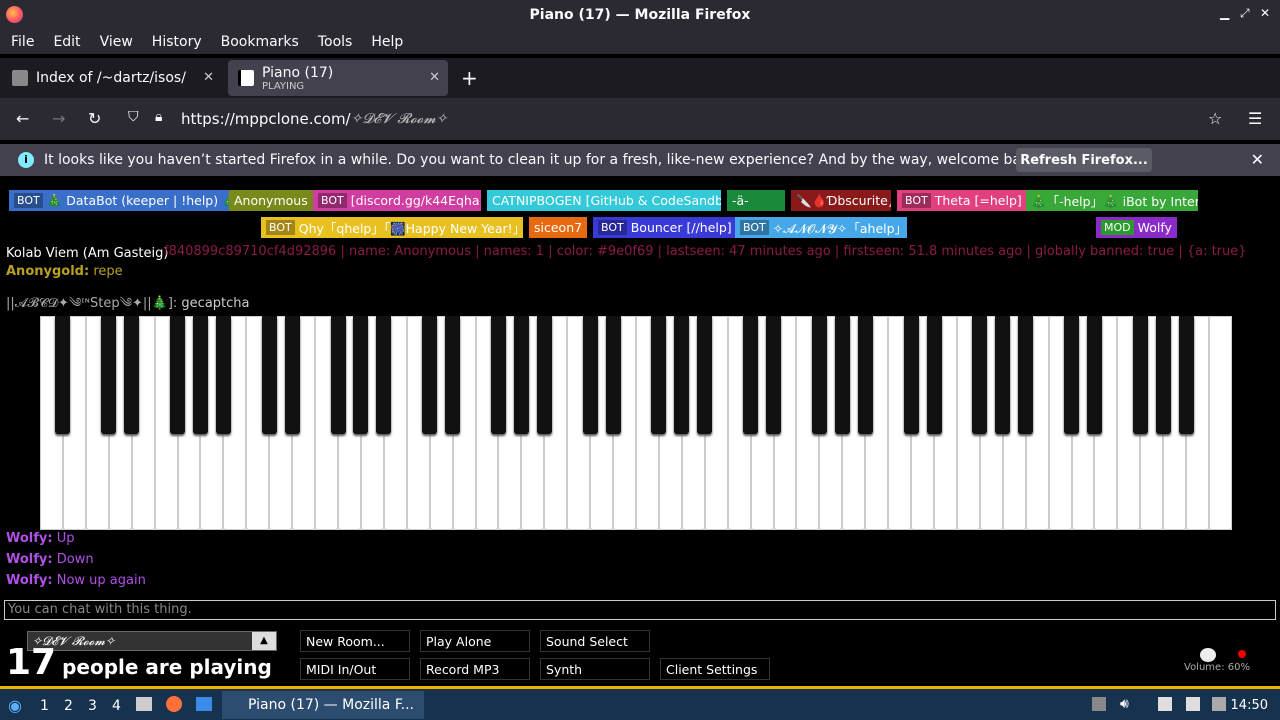  Describe the element at coordinates (475, 641) in the screenshot. I see `play-alone-button: Play Alone` at that location.